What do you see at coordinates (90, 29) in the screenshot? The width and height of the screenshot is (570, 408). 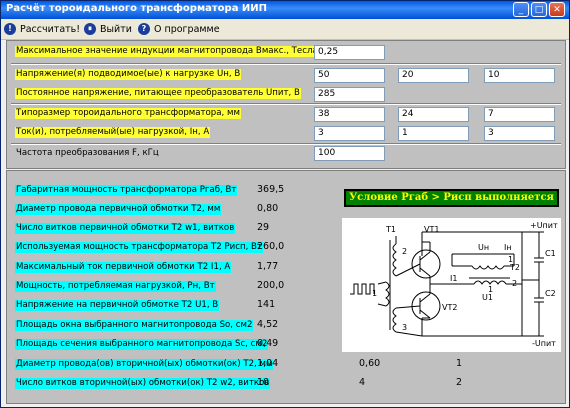 I see `exit-icon: ⏸` at bounding box center [90, 29].